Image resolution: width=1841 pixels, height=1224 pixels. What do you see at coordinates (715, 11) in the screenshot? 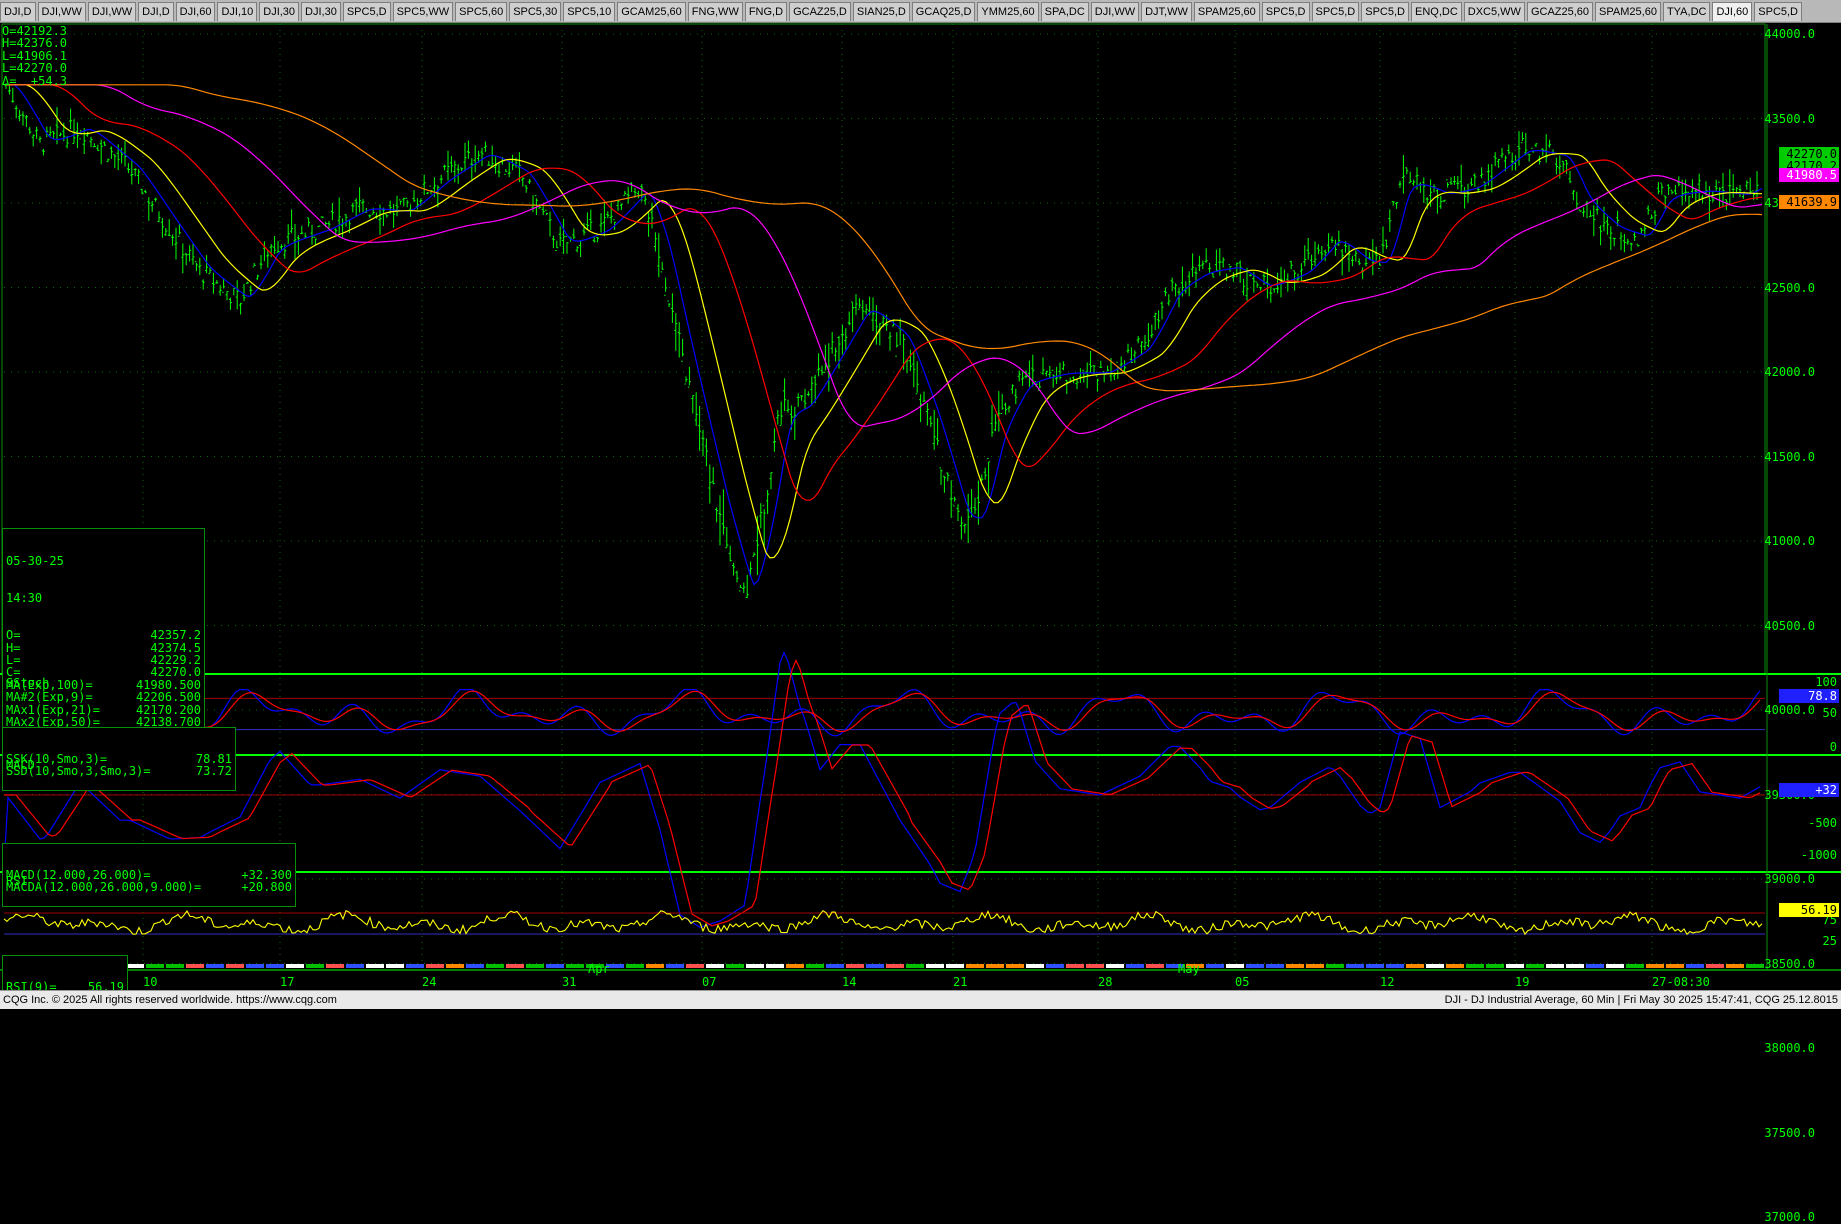
I see `chart-tab: FNG,WW` at bounding box center [715, 11].